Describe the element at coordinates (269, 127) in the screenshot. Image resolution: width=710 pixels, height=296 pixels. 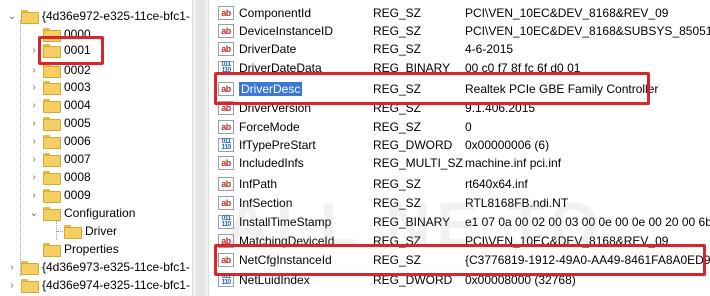
I see `value-name: ForceMode` at that location.